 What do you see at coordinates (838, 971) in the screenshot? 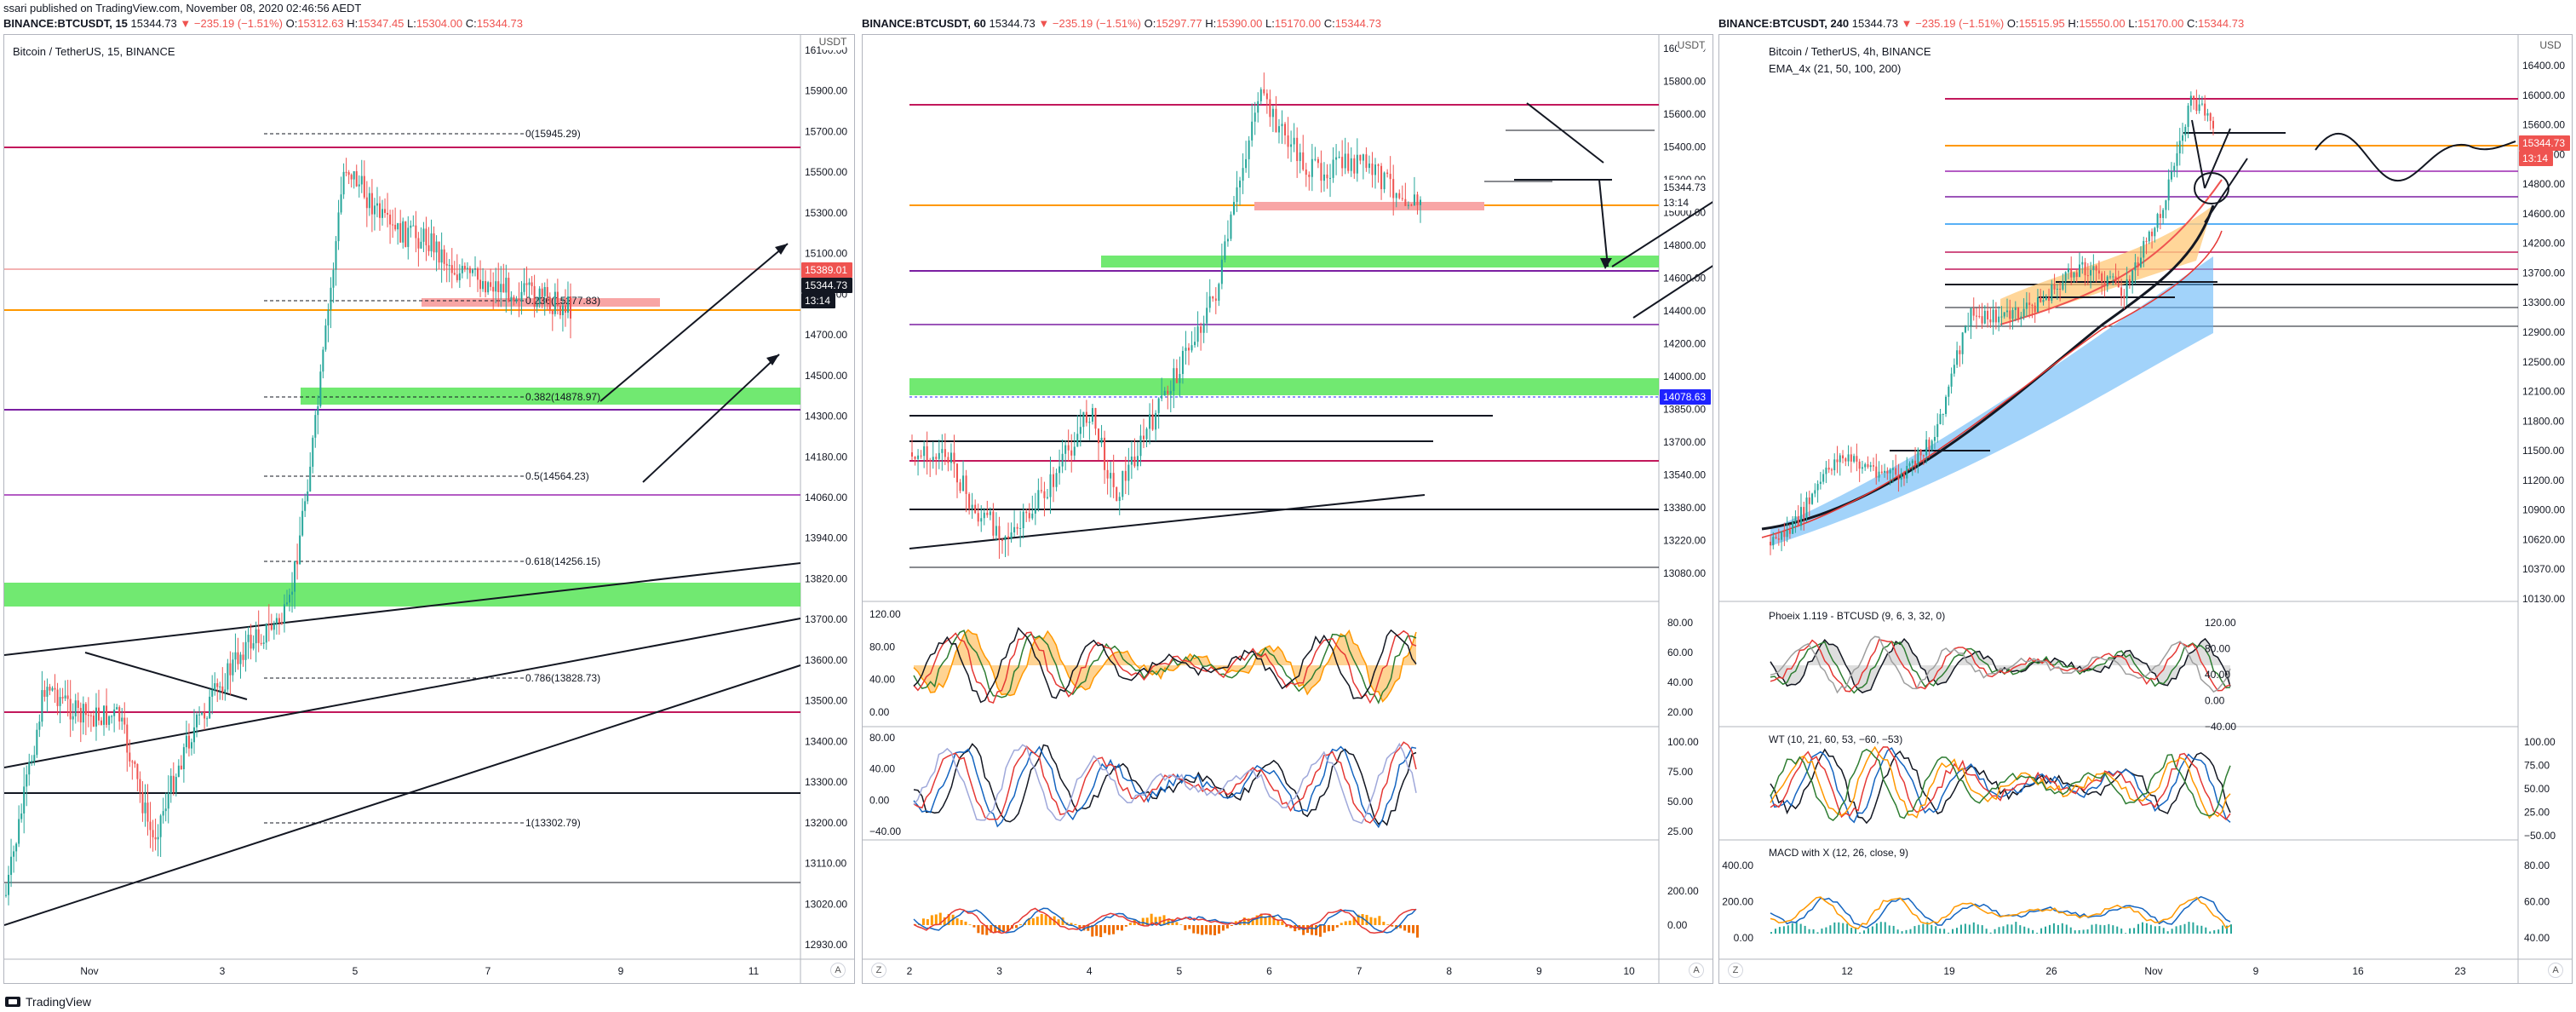
I see `auto-scale-button-15m: A` at bounding box center [838, 971].